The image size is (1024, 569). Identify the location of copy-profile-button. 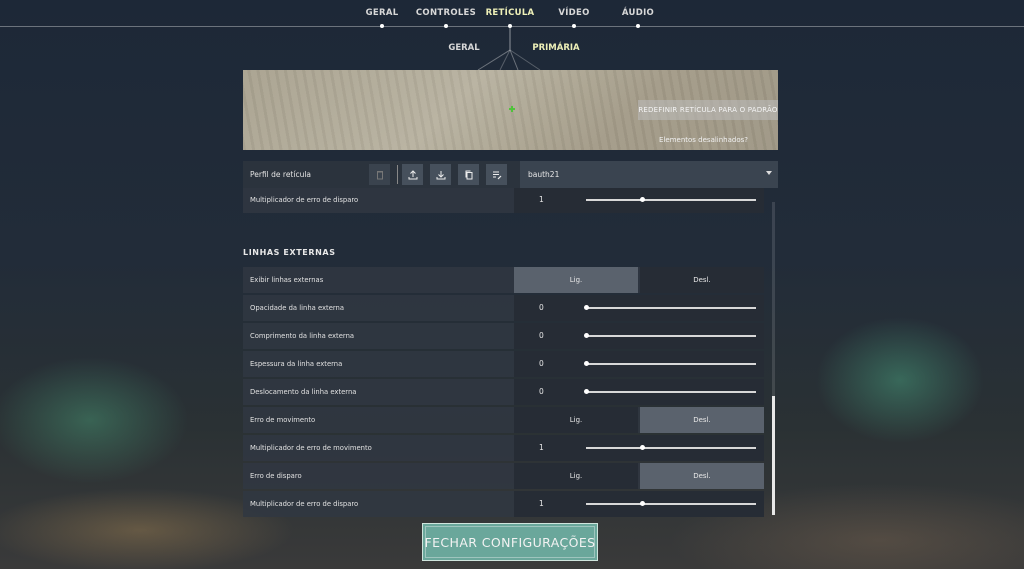
(468, 174).